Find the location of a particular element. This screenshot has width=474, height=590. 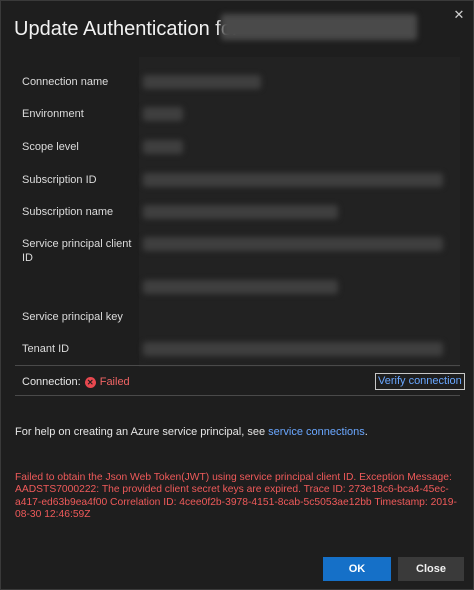

redacted-environment is located at coordinates (163, 114).